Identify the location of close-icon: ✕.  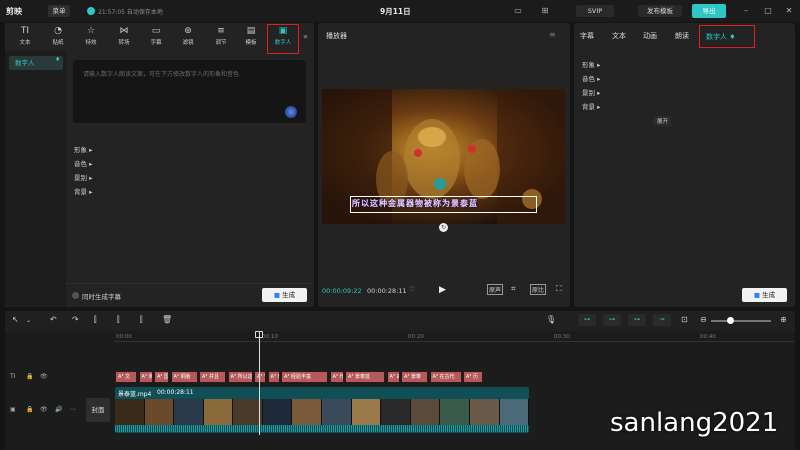
(789, 11).